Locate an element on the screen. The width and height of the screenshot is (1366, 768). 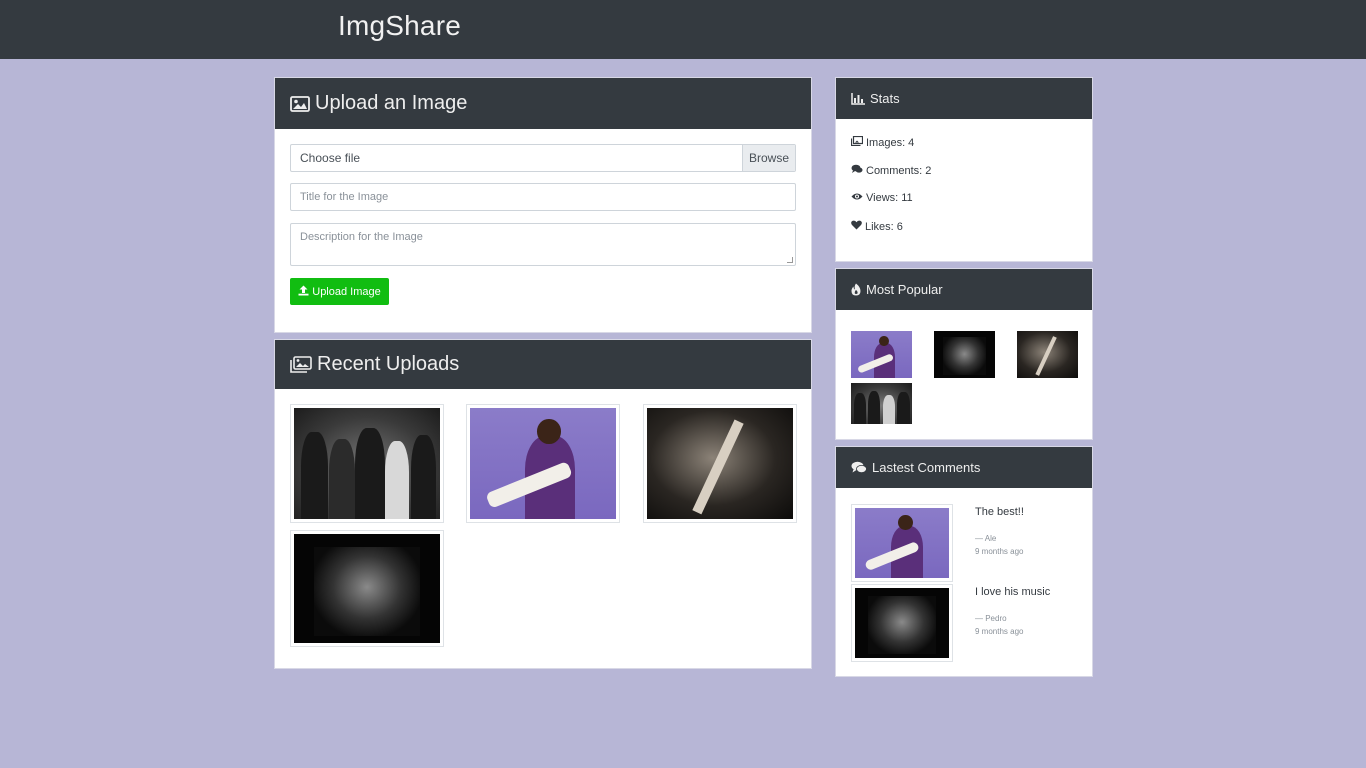
fire-icon is located at coordinates (856, 289).